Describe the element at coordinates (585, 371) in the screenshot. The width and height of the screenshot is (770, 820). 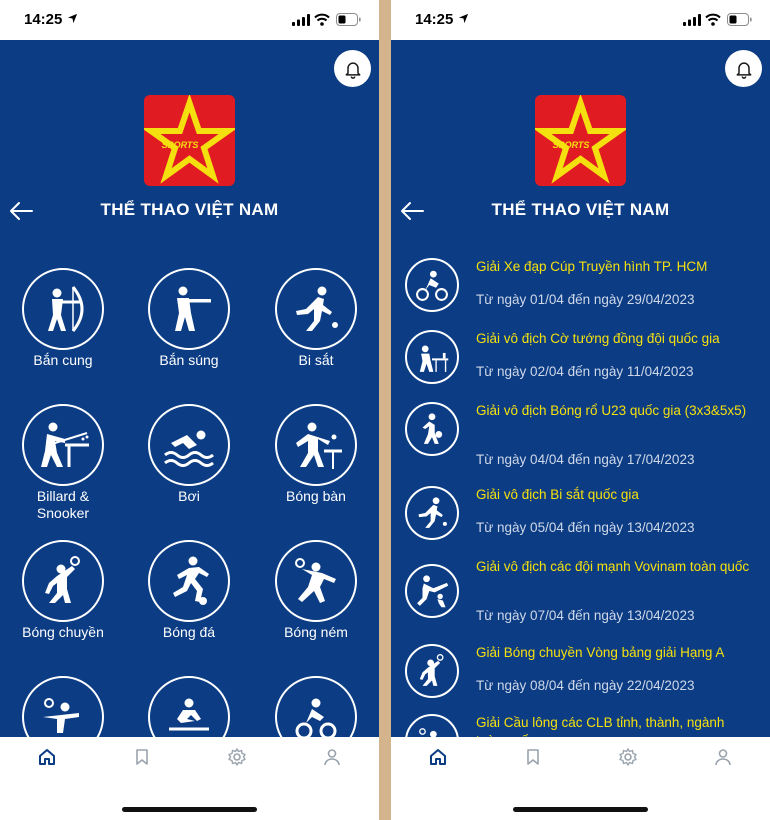
I see `event-date: Từ ngày 02/04 đến ngày 11/04/2023` at that location.